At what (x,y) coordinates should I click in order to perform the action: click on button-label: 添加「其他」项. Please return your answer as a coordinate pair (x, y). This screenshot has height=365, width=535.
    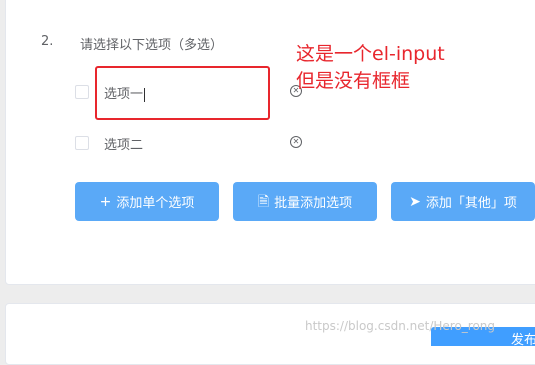
    Looking at the image, I should click on (471, 203).